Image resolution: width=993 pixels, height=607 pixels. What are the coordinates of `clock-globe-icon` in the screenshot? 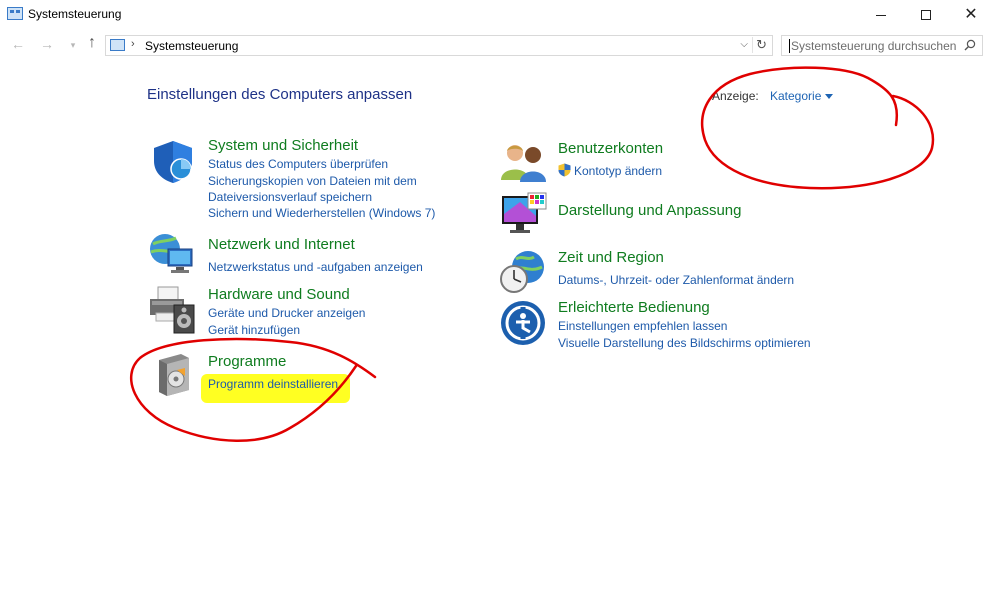 It's located at (524, 272).